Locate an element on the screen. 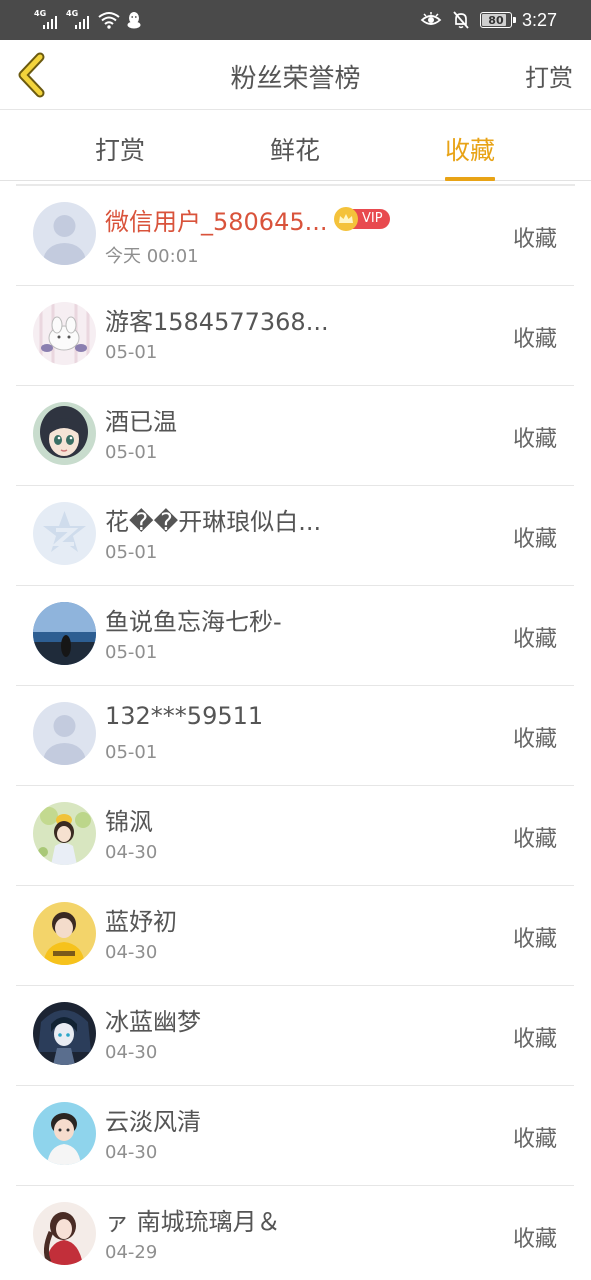  eye-comfort-icon is located at coordinates (431, 18).